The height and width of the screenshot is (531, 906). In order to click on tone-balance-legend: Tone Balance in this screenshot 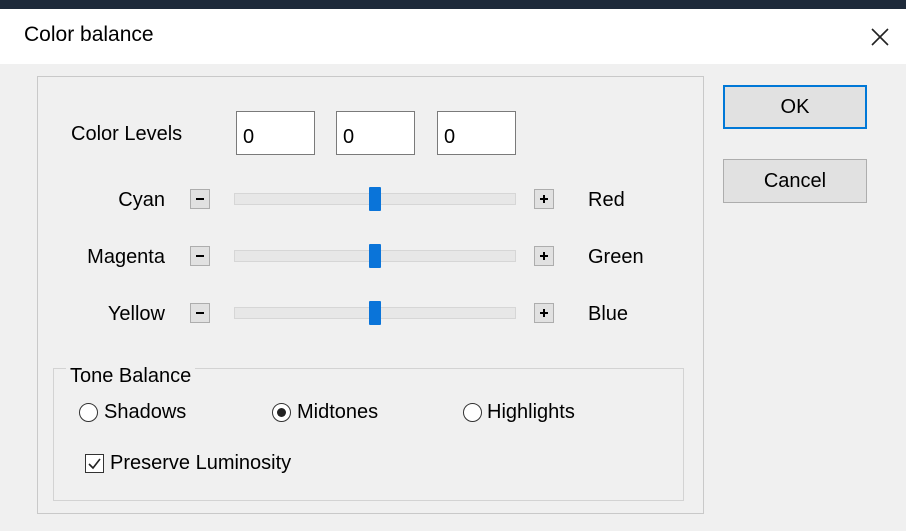, I will do `click(131, 376)`.